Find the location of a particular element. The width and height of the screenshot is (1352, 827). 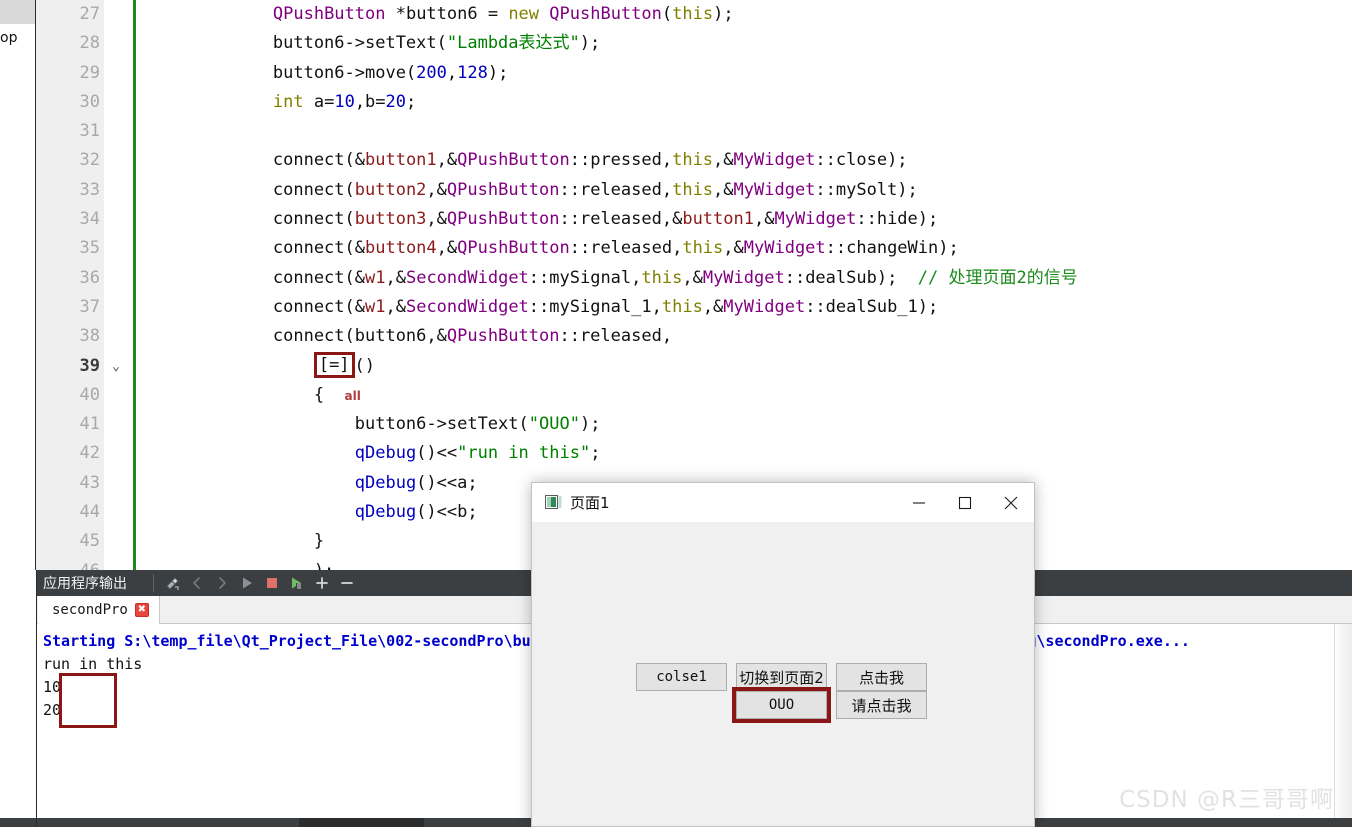

code-token: 20 is located at coordinates (396, 101).